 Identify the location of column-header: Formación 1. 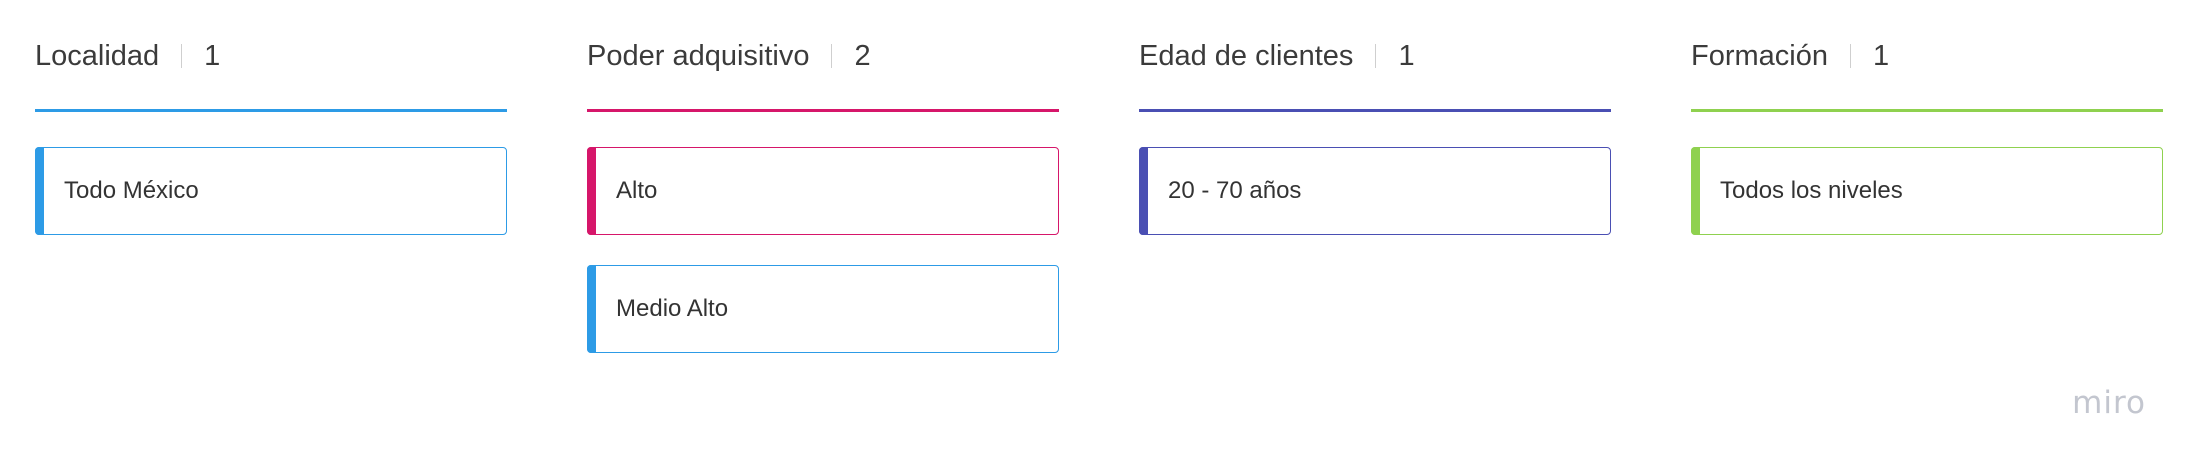
(1927, 56).